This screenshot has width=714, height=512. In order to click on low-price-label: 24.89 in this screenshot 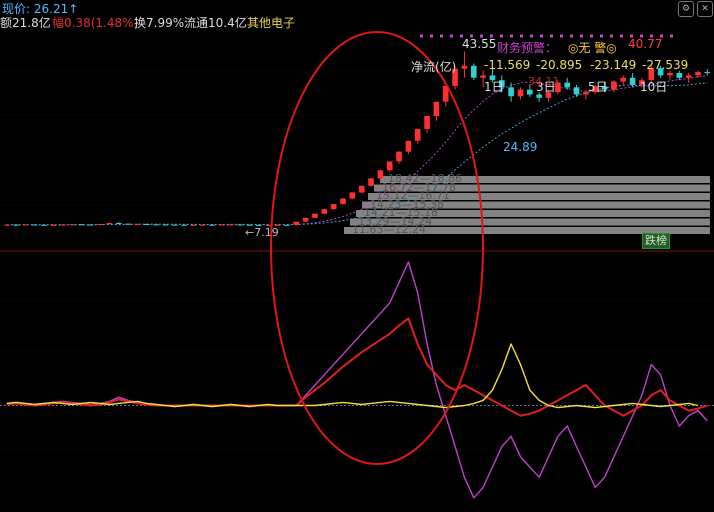, I will do `click(520, 147)`.